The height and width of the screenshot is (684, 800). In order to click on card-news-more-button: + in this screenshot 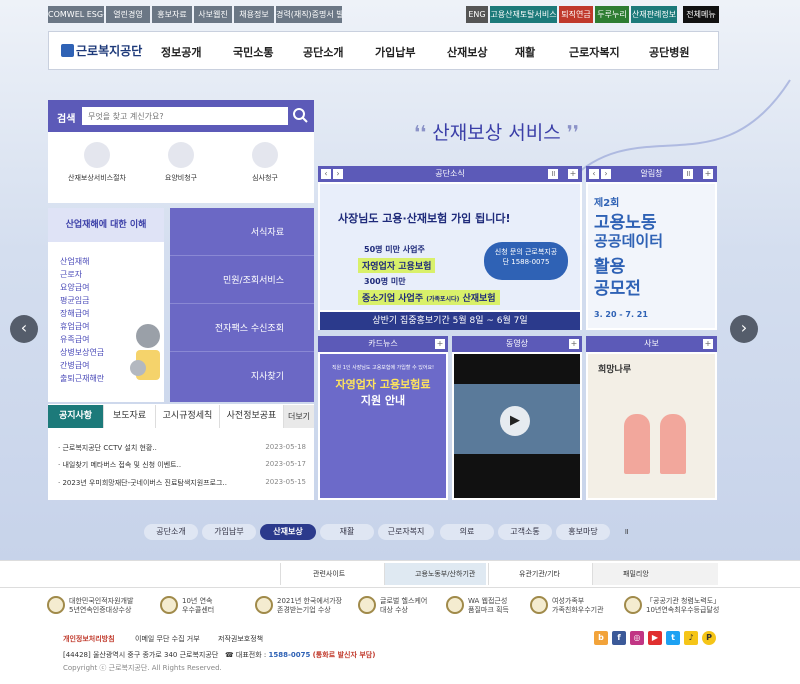, I will do `click(440, 344)`.